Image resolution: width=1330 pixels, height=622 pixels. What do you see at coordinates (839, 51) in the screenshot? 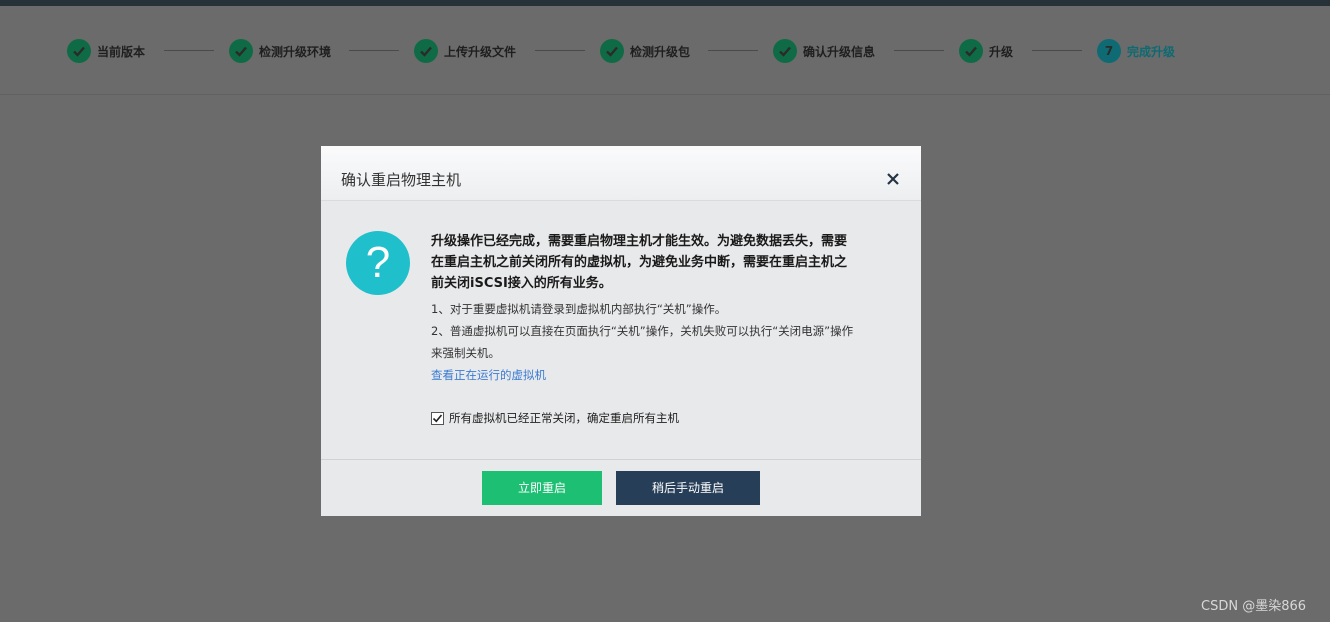
I see `step-label: 确认升级信息` at bounding box center [839, 51].